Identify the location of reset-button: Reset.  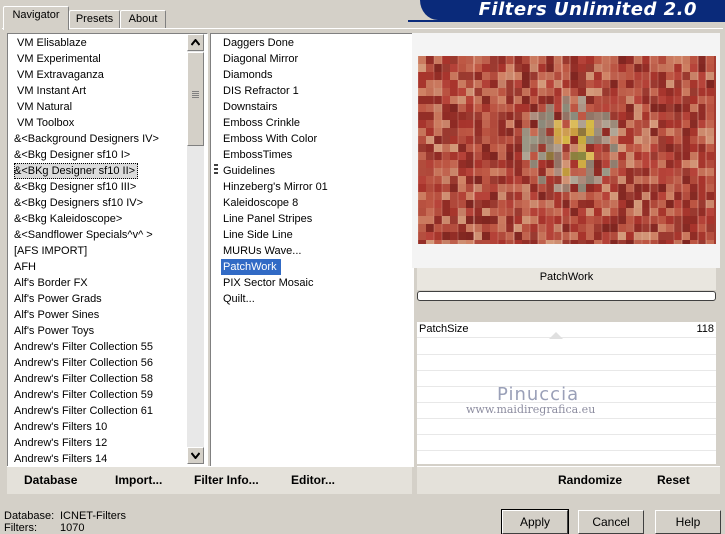
(673, 480).